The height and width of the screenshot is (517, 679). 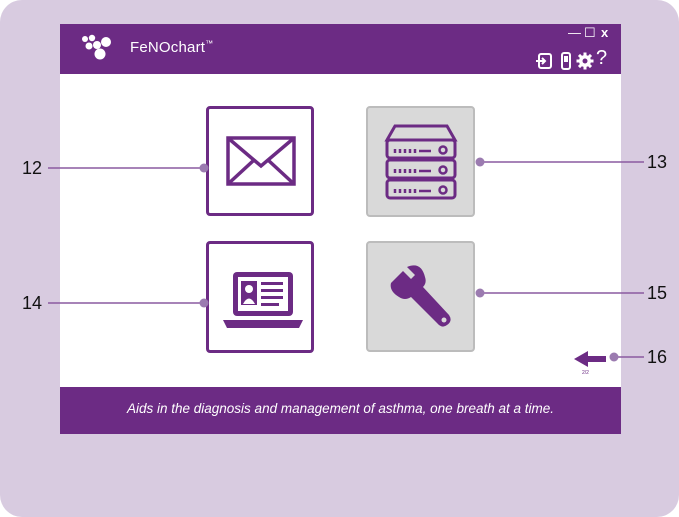 What do you see at coordinates (544, 61) in the screenshot?
I see `logout-icon` at bounding box center [544, 61].